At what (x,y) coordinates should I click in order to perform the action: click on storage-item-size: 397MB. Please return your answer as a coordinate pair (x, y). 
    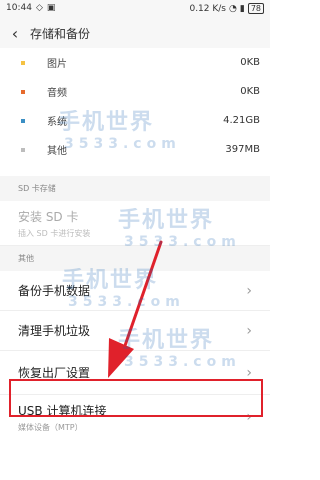
    Looking at the image, I should click on (242, 149).